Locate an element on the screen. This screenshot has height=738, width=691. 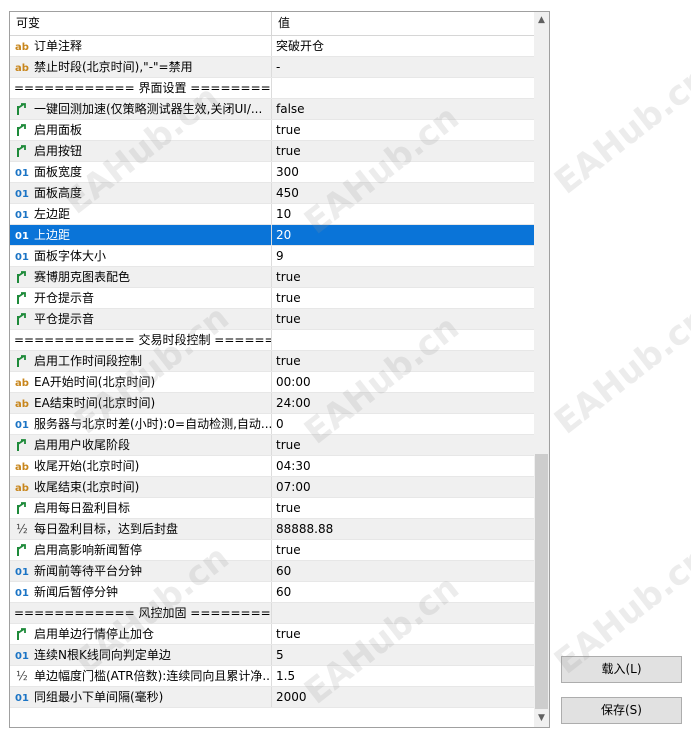
parameter-value: 300 is located at coordinates (403, 172).